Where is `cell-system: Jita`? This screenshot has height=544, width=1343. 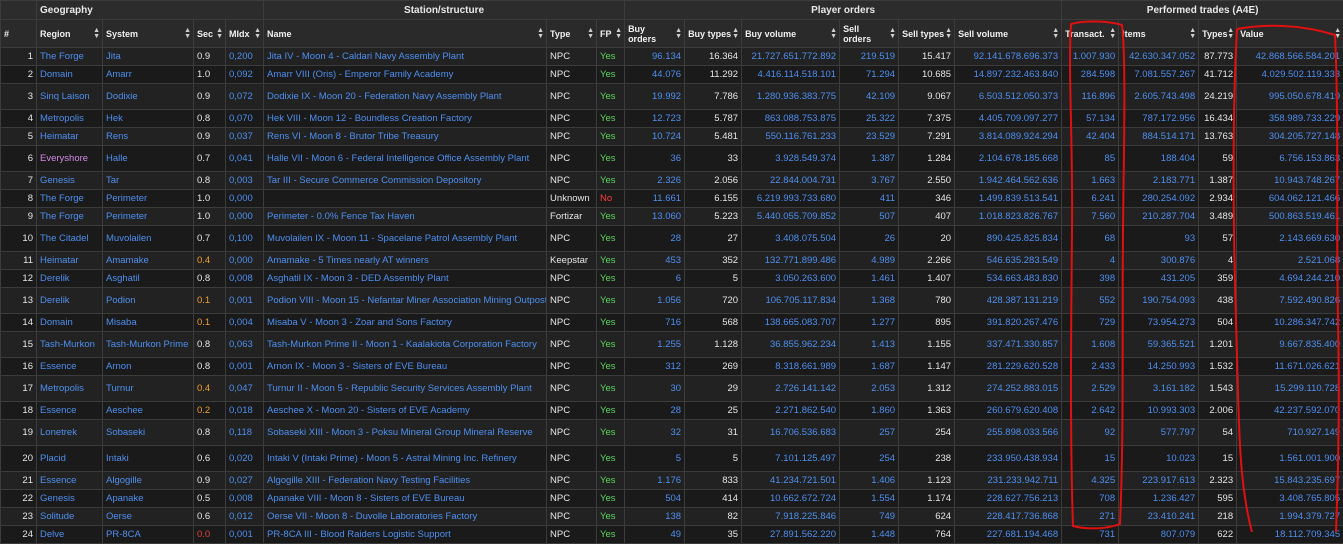
cell-system: Jita is located at coordinates (148, 57).